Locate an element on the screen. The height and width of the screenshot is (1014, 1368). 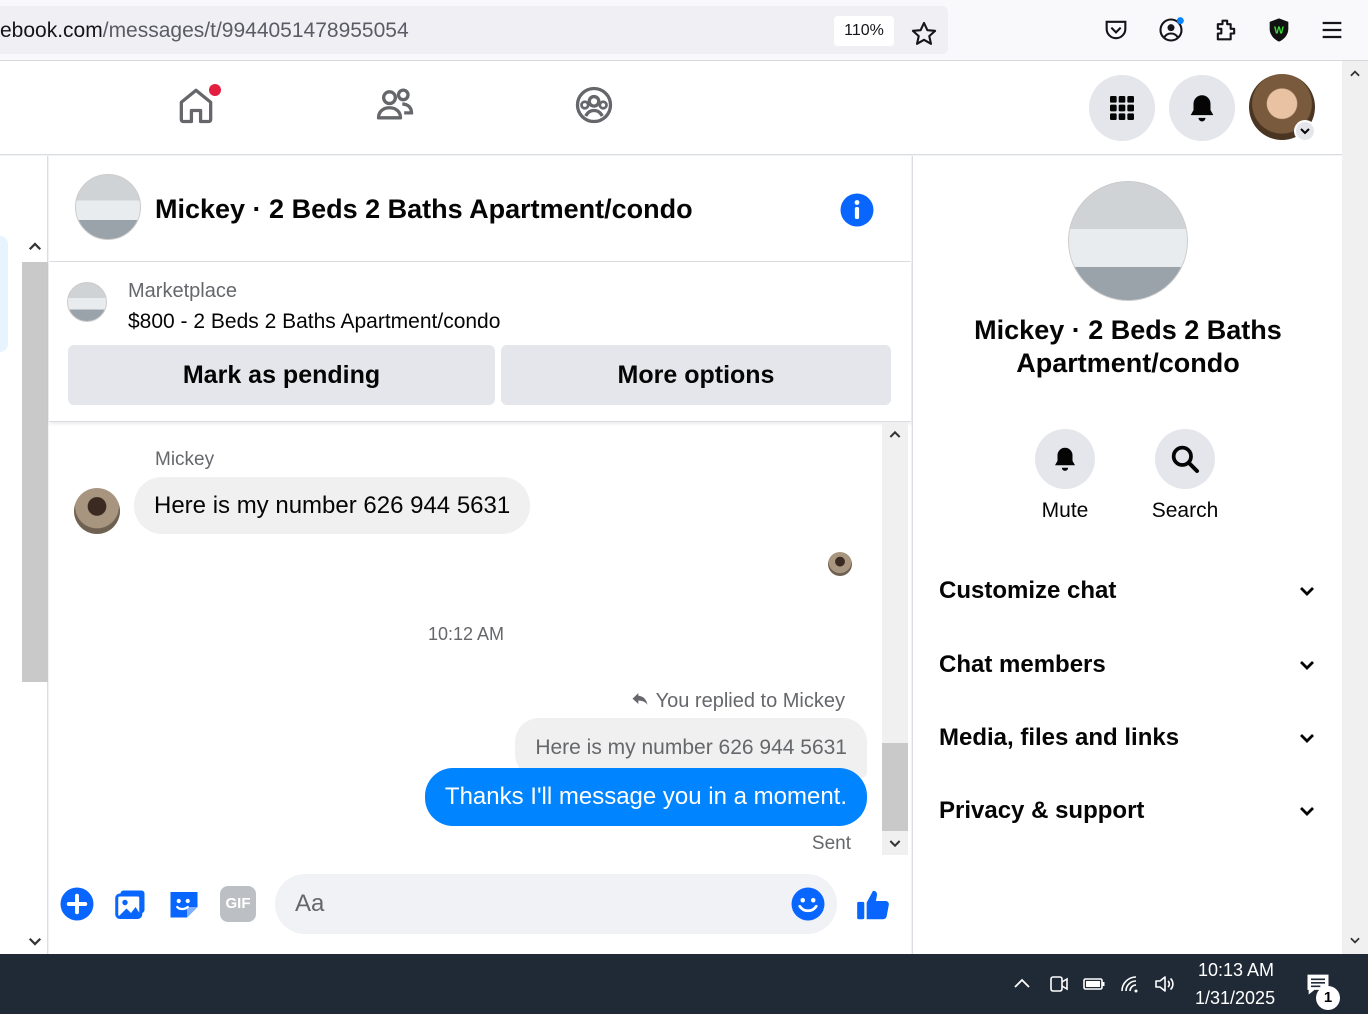
section-label: Chat members is located at coordinates (1022, 664).